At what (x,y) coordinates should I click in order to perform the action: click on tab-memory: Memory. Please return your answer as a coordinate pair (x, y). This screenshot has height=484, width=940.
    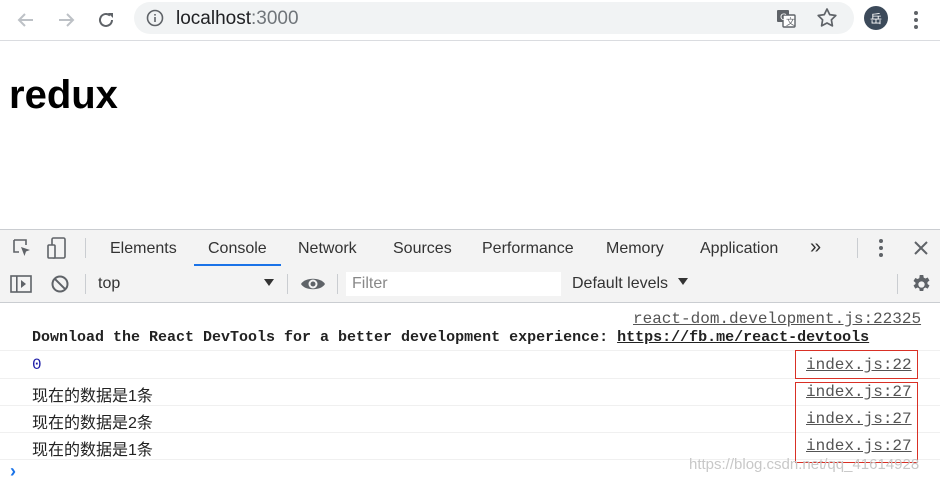
    Looking at the image, I should click on (635, 248).